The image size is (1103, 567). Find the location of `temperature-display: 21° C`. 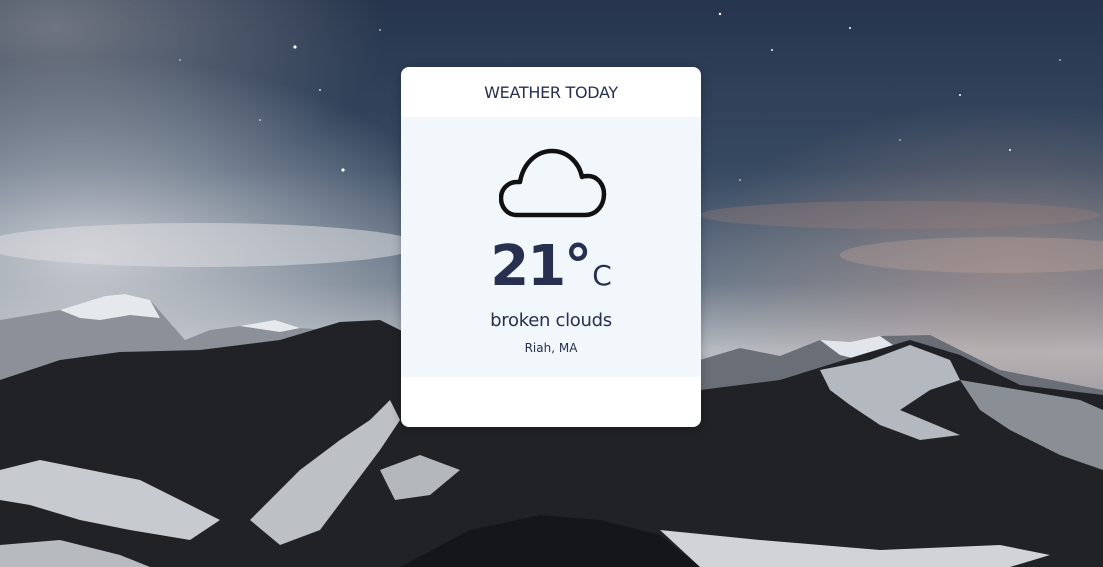

temperature-display: 21° C is located at coordinates (551, 267).